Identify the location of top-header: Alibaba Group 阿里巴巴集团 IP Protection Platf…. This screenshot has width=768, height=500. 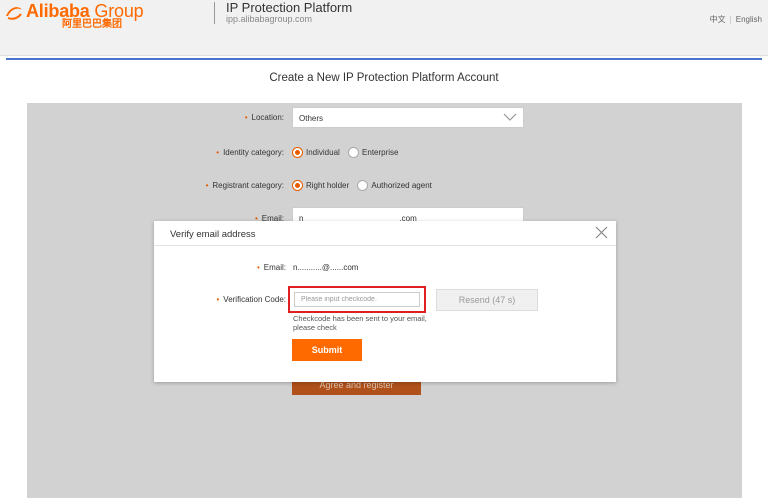
(384, 28).